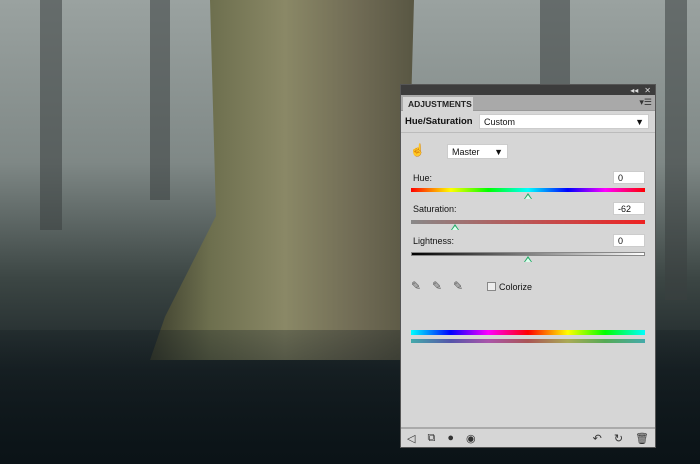  Describe the element at coordinates (516, 287) in the screenshot. I see `colorize-label: Colorize` at that location.